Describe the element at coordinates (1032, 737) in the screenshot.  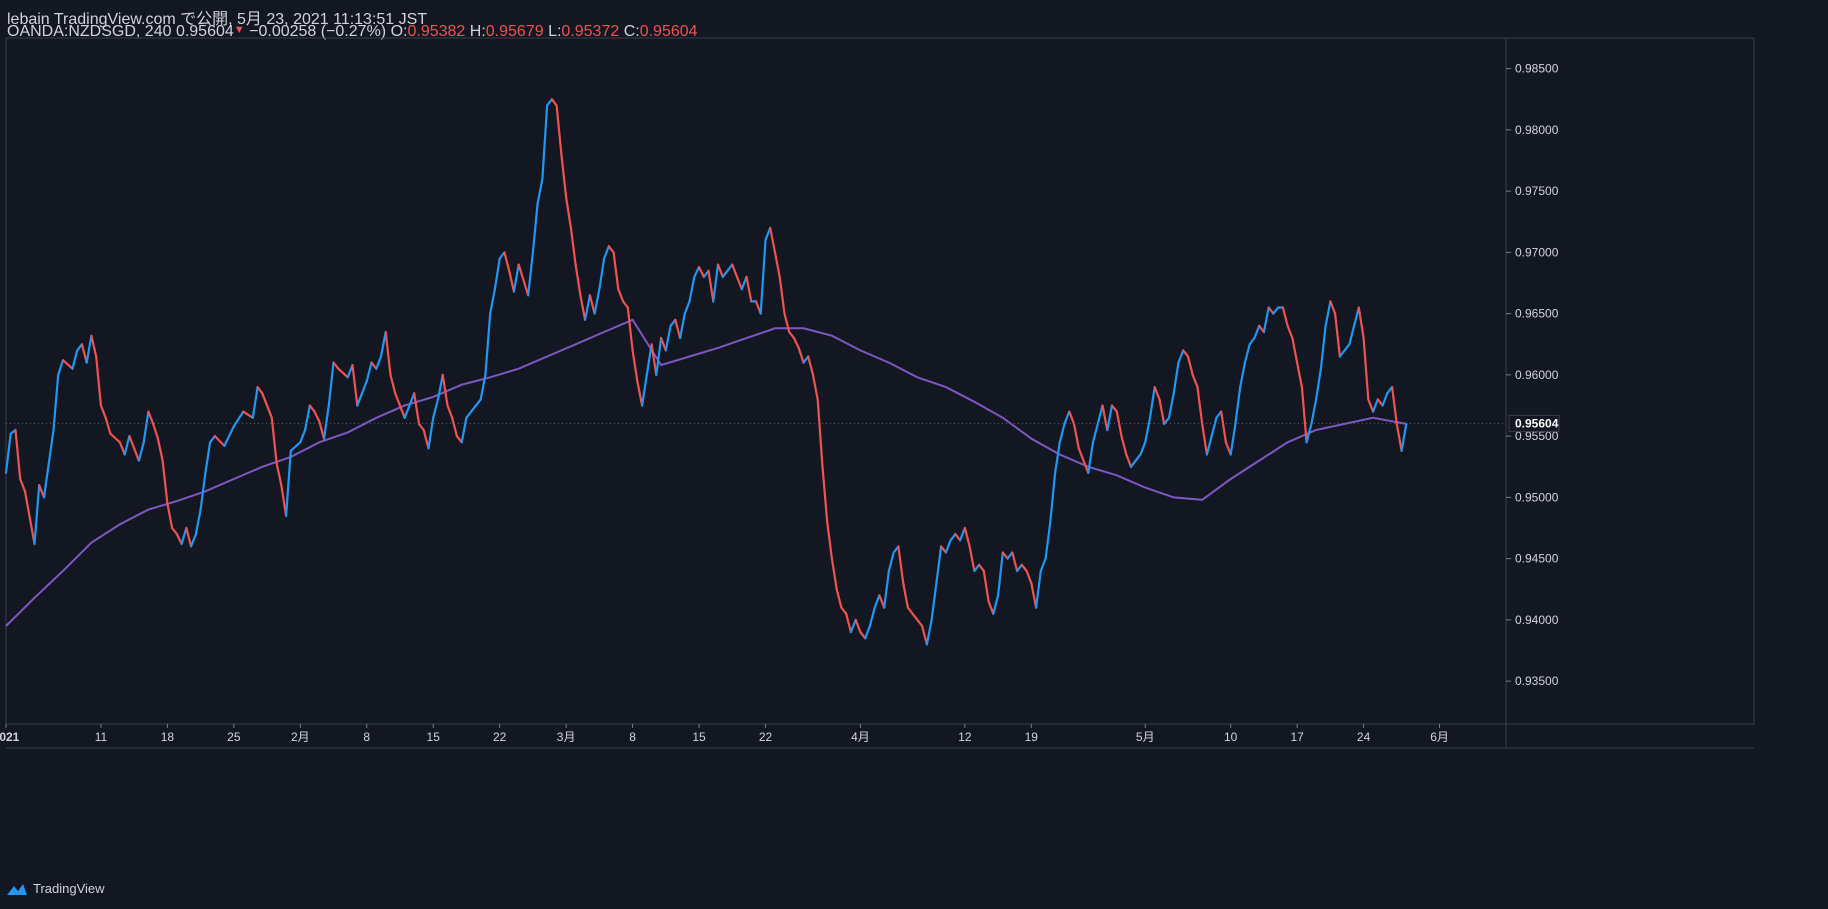
I see `x-tick-label: 19` at that location.